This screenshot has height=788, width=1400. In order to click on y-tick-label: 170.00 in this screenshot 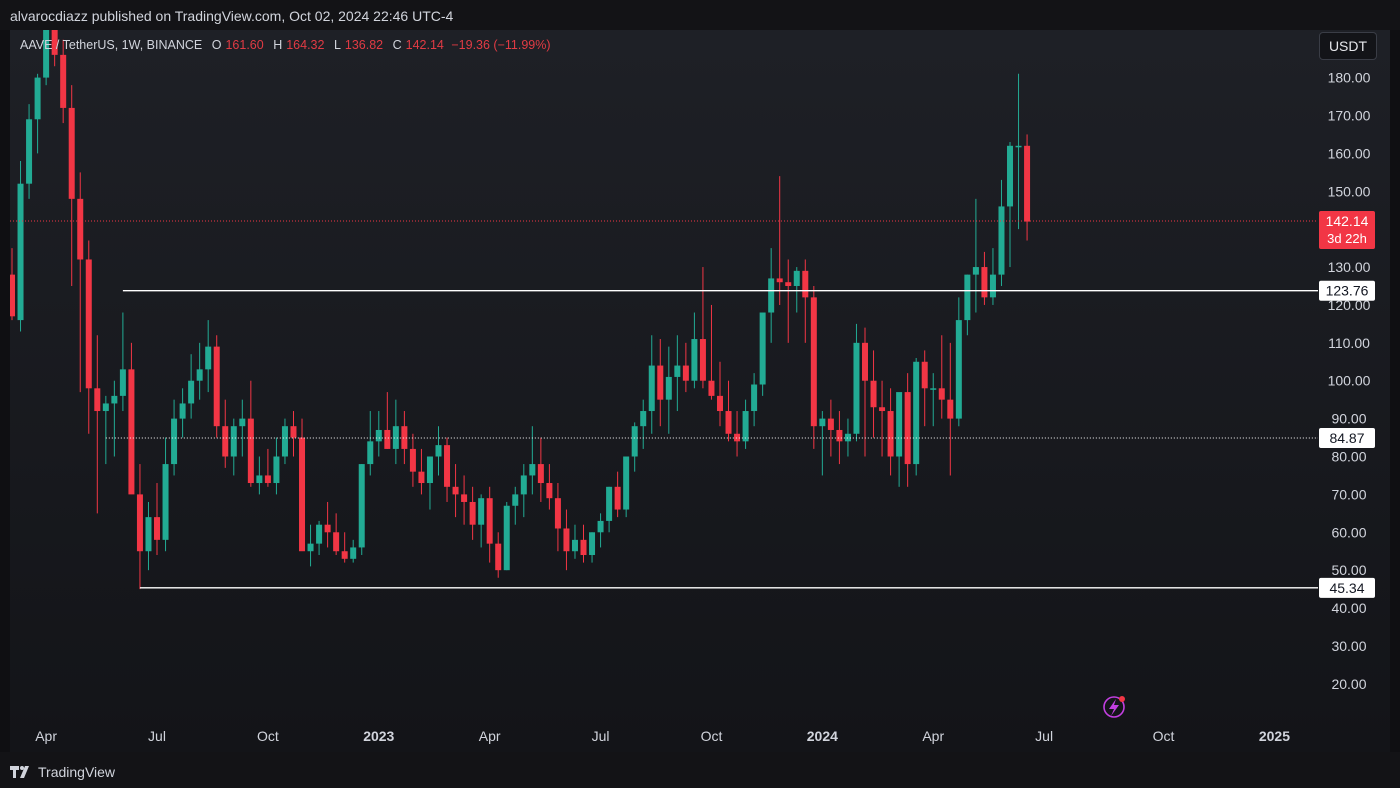, I will do `click(1349, 115)`.